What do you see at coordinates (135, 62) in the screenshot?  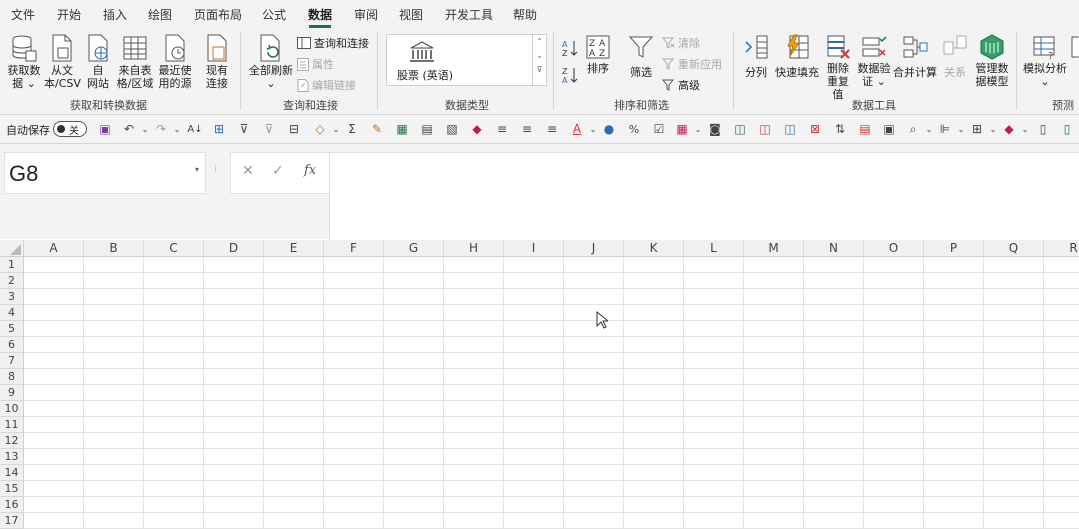 I see `from-table-range-button: 来自表 格/区域` at bounding box center [135, 62].